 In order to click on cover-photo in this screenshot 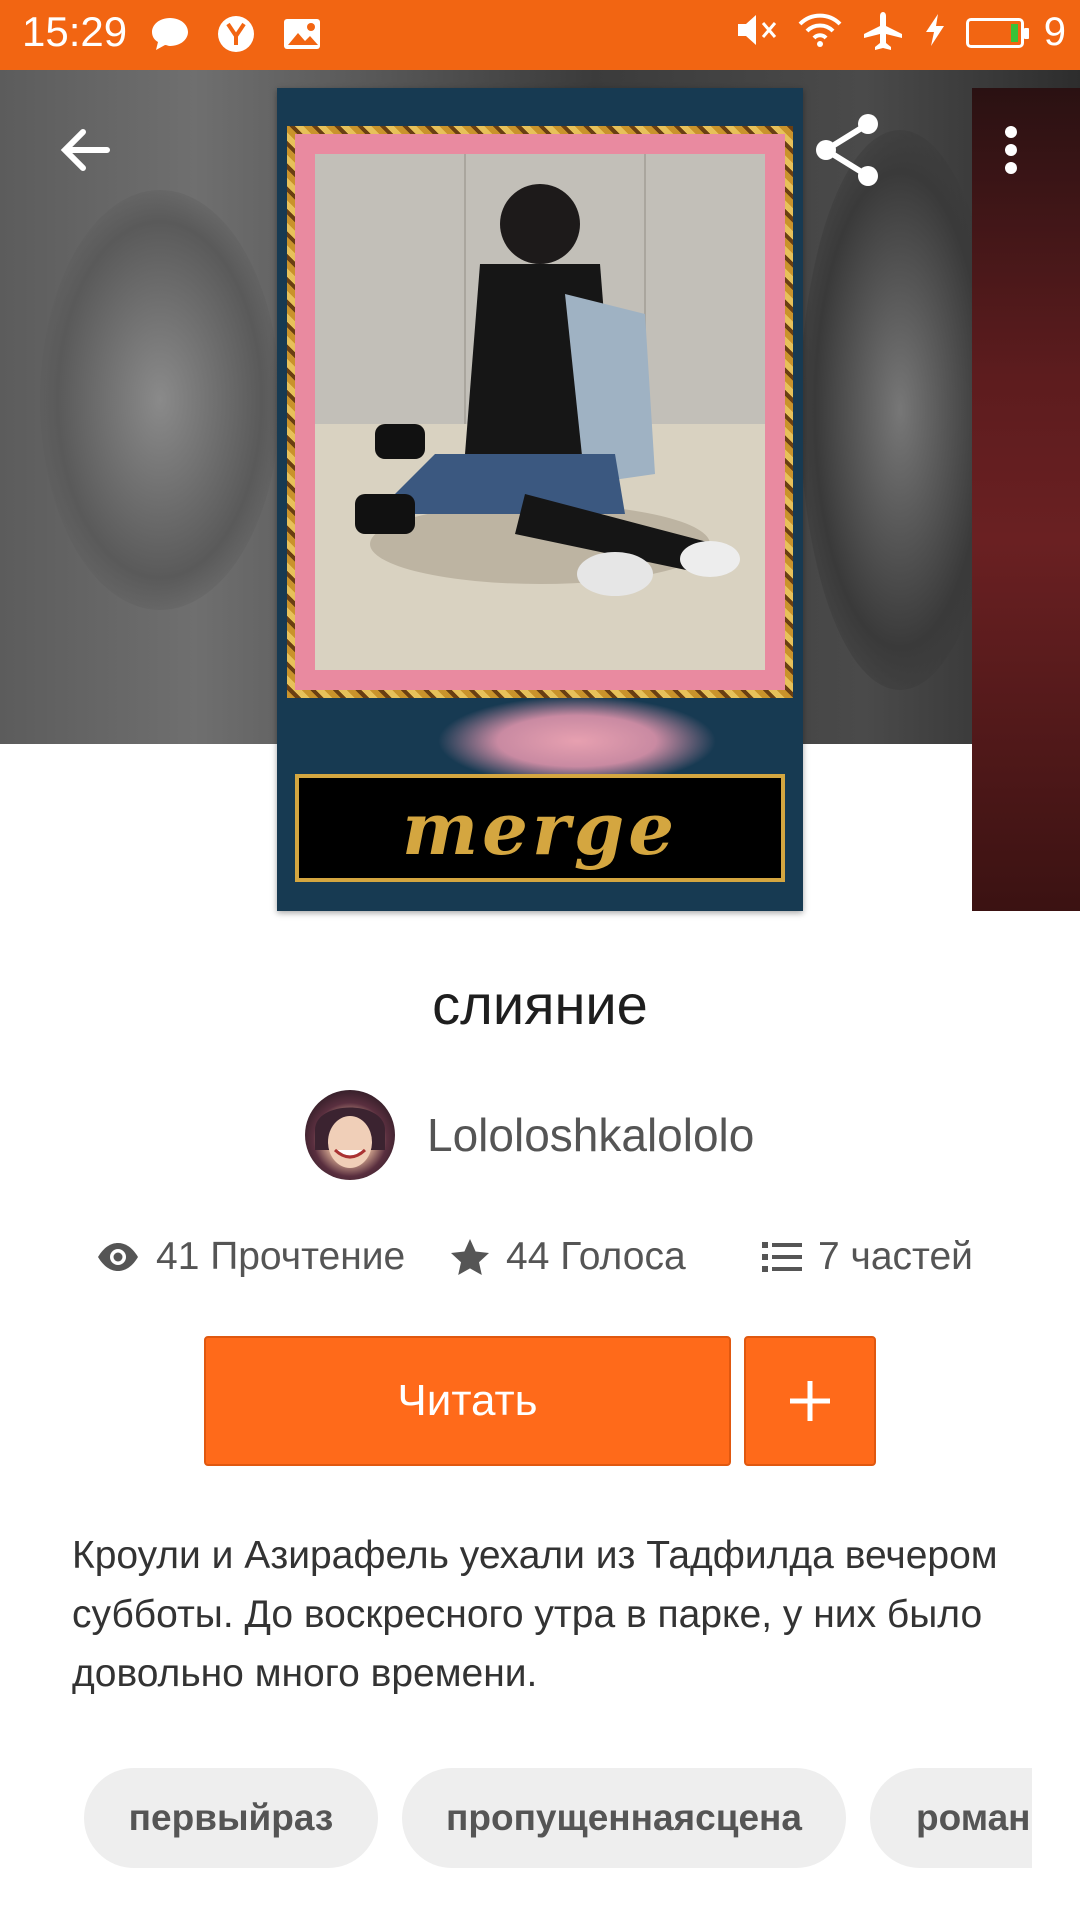, I will do `click(540, 412)`.